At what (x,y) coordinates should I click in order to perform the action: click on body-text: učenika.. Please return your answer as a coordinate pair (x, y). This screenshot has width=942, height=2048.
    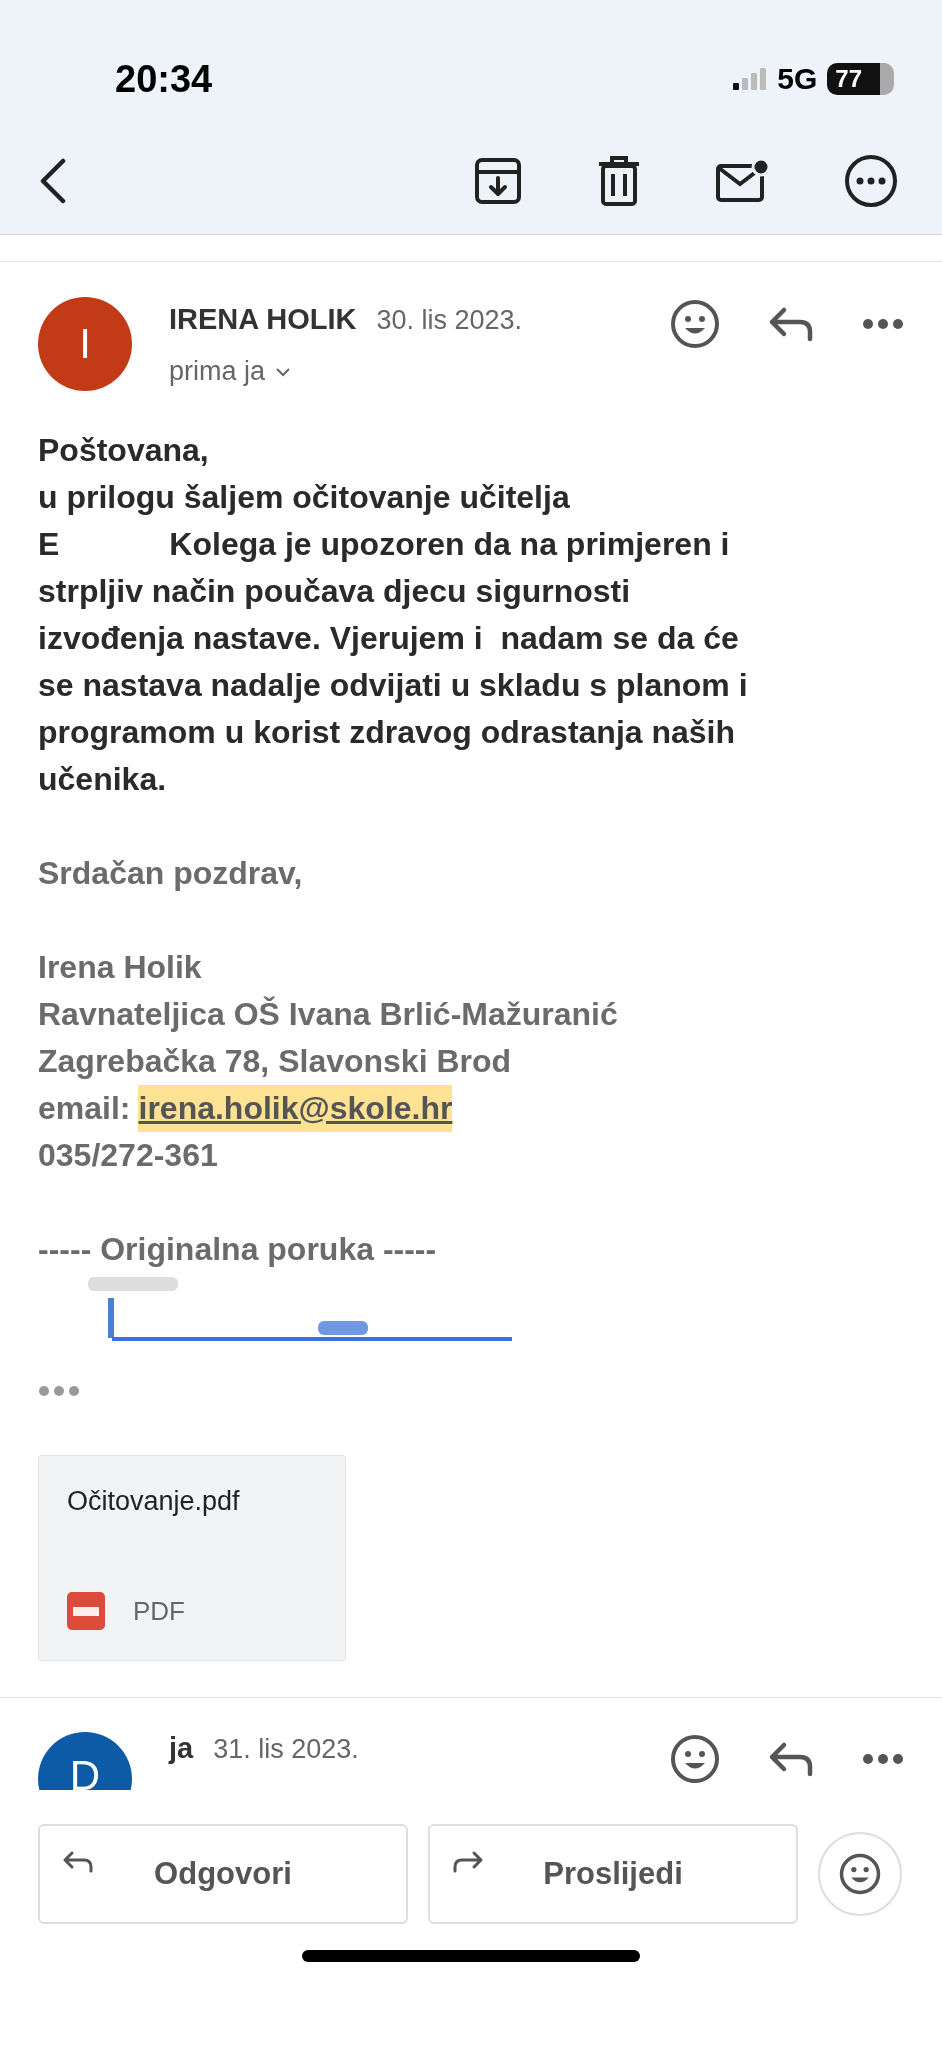
    Looking at the image, I should click on (102, 779).